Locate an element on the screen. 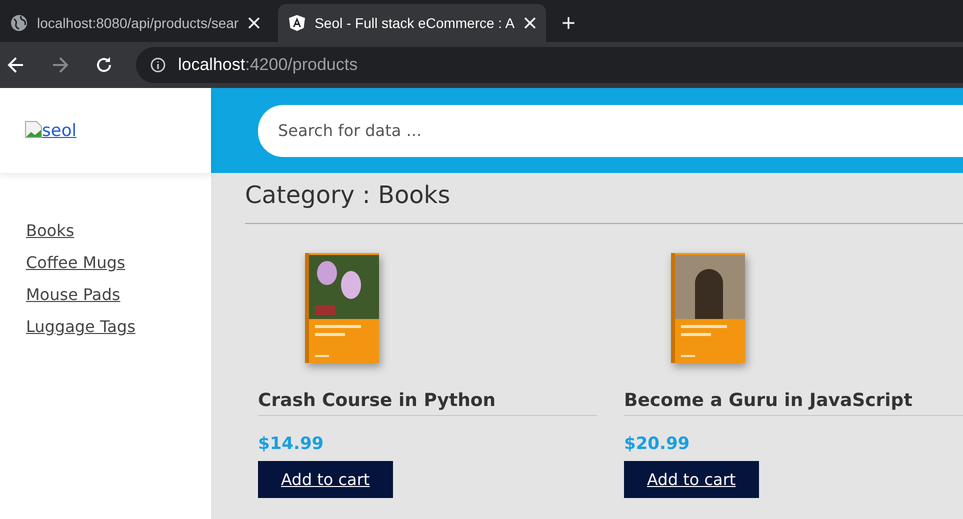  angular-logo-icon is located at coordinates (297, 23).